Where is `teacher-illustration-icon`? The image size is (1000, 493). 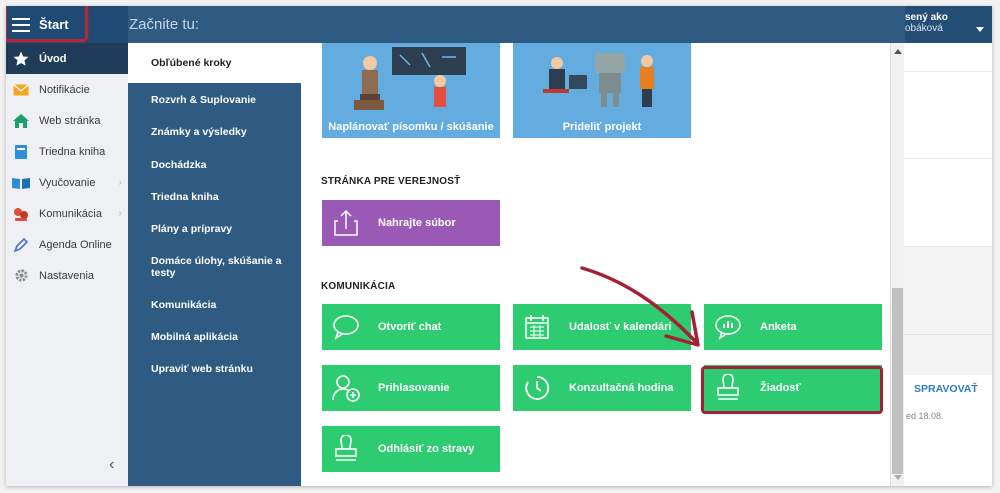 teacher-illustration-icon is located at coordinates (410, 78).